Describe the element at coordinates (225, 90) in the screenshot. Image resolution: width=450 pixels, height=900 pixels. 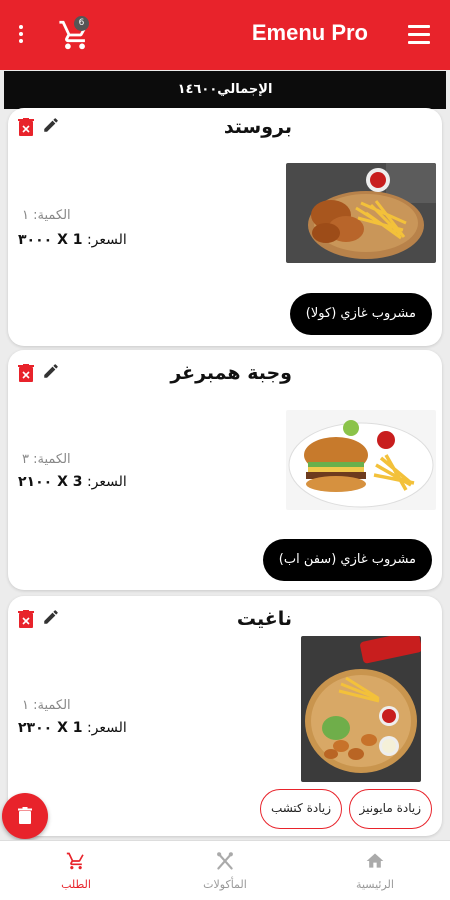
I see `order-total: الإجمالي١٤٦٠٠` at that location.